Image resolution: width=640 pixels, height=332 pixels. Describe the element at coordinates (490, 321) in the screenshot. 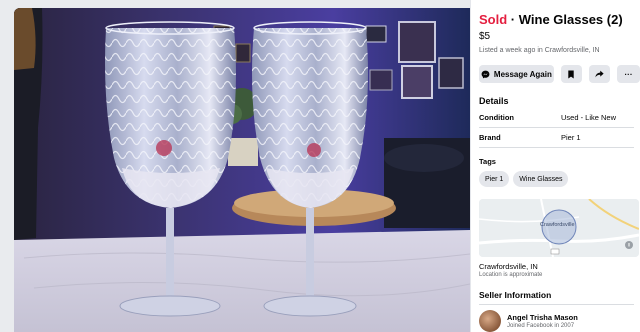

I see `avatar` at that location.